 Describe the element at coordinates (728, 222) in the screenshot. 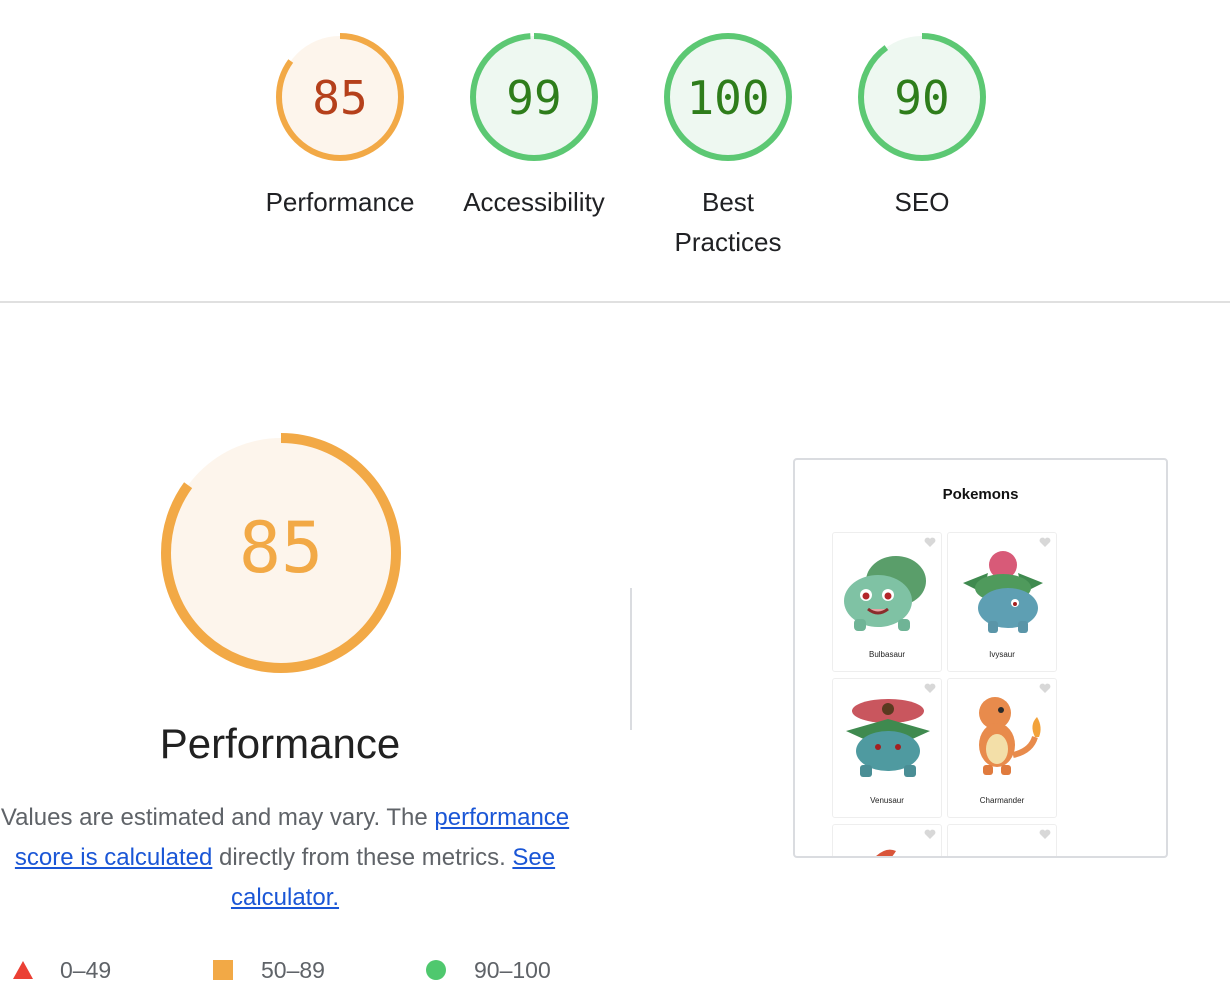

I see `gauge-best-practices-label: Best Practices` at that location.